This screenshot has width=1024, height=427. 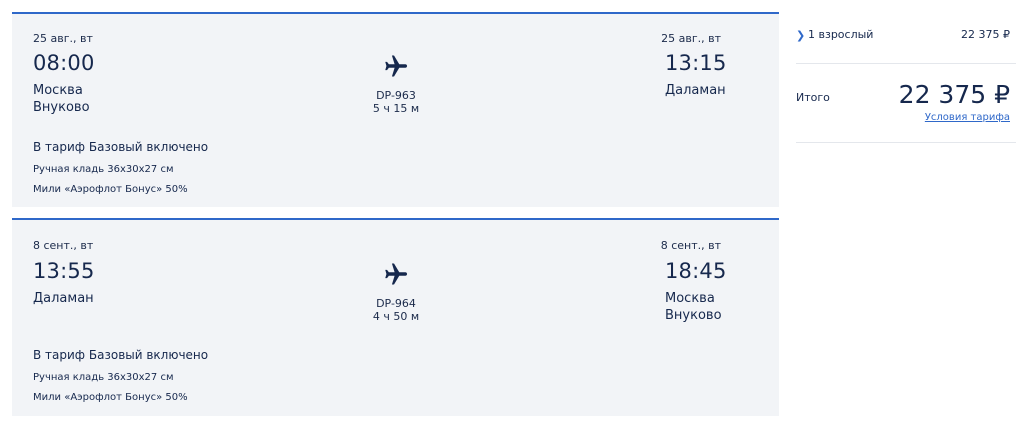 What do you see at coordinates (63, 298) in the screenshot?
I see `departure-city: Даламан` at bounding box center [63, 298].